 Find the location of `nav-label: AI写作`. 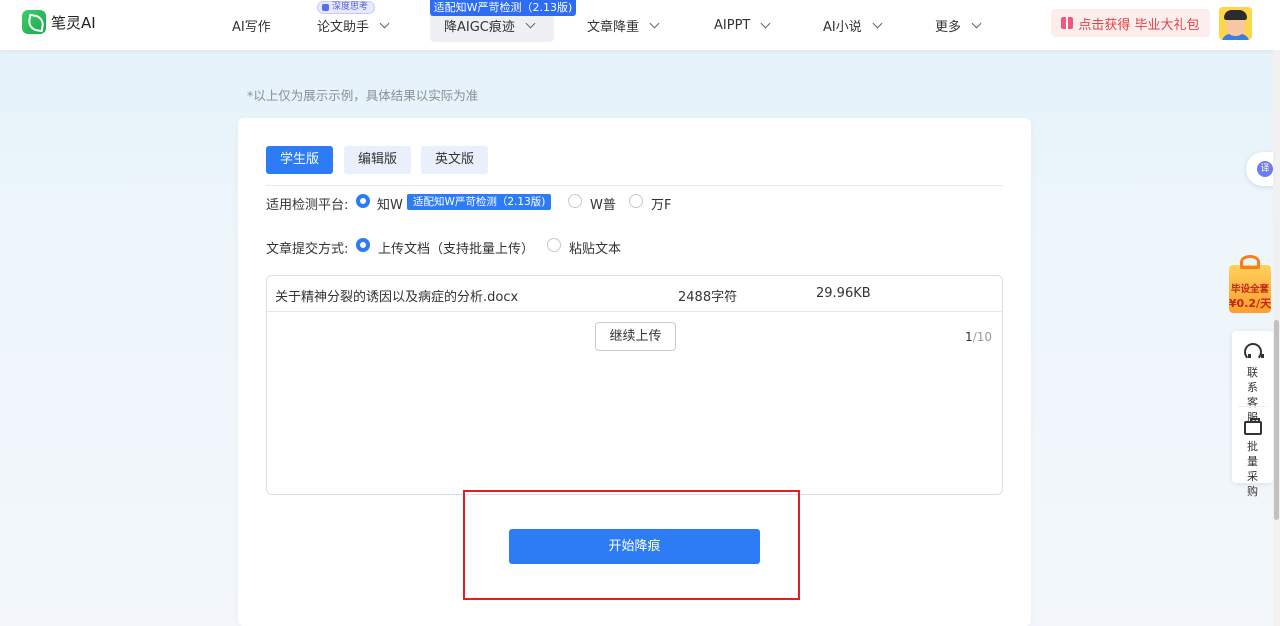

nav-label: AI写作 is located at coordinates (251, 27).